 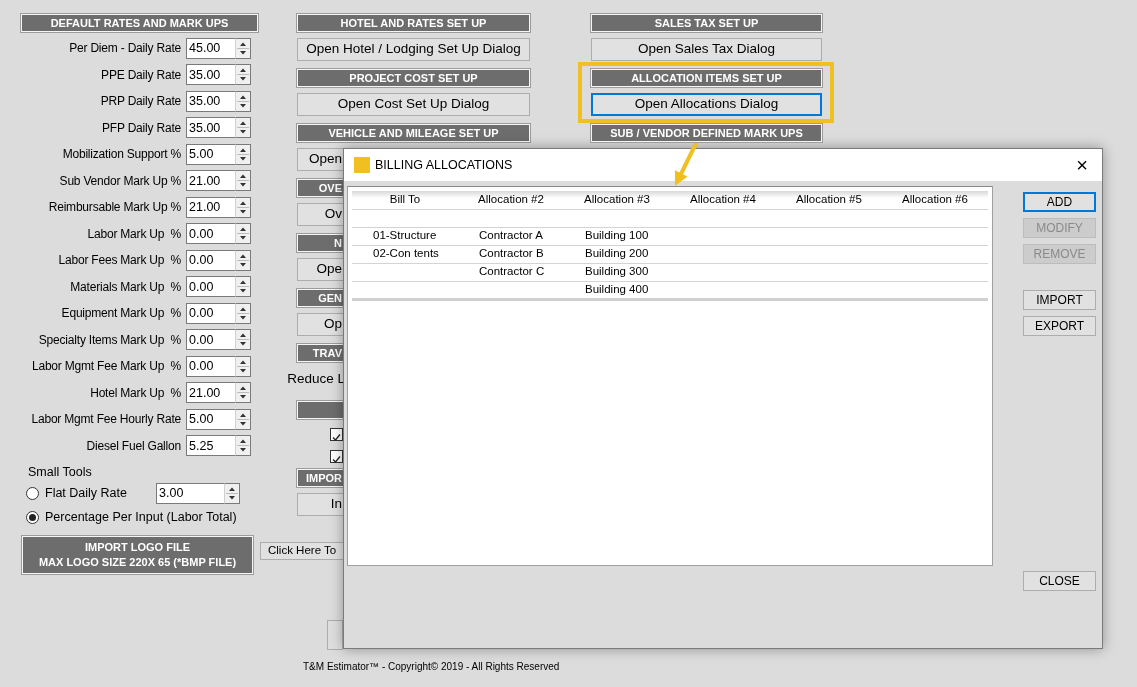 I want to click on open-dialog-button: Open Allocations Dialog, so click(x=706, y=104).